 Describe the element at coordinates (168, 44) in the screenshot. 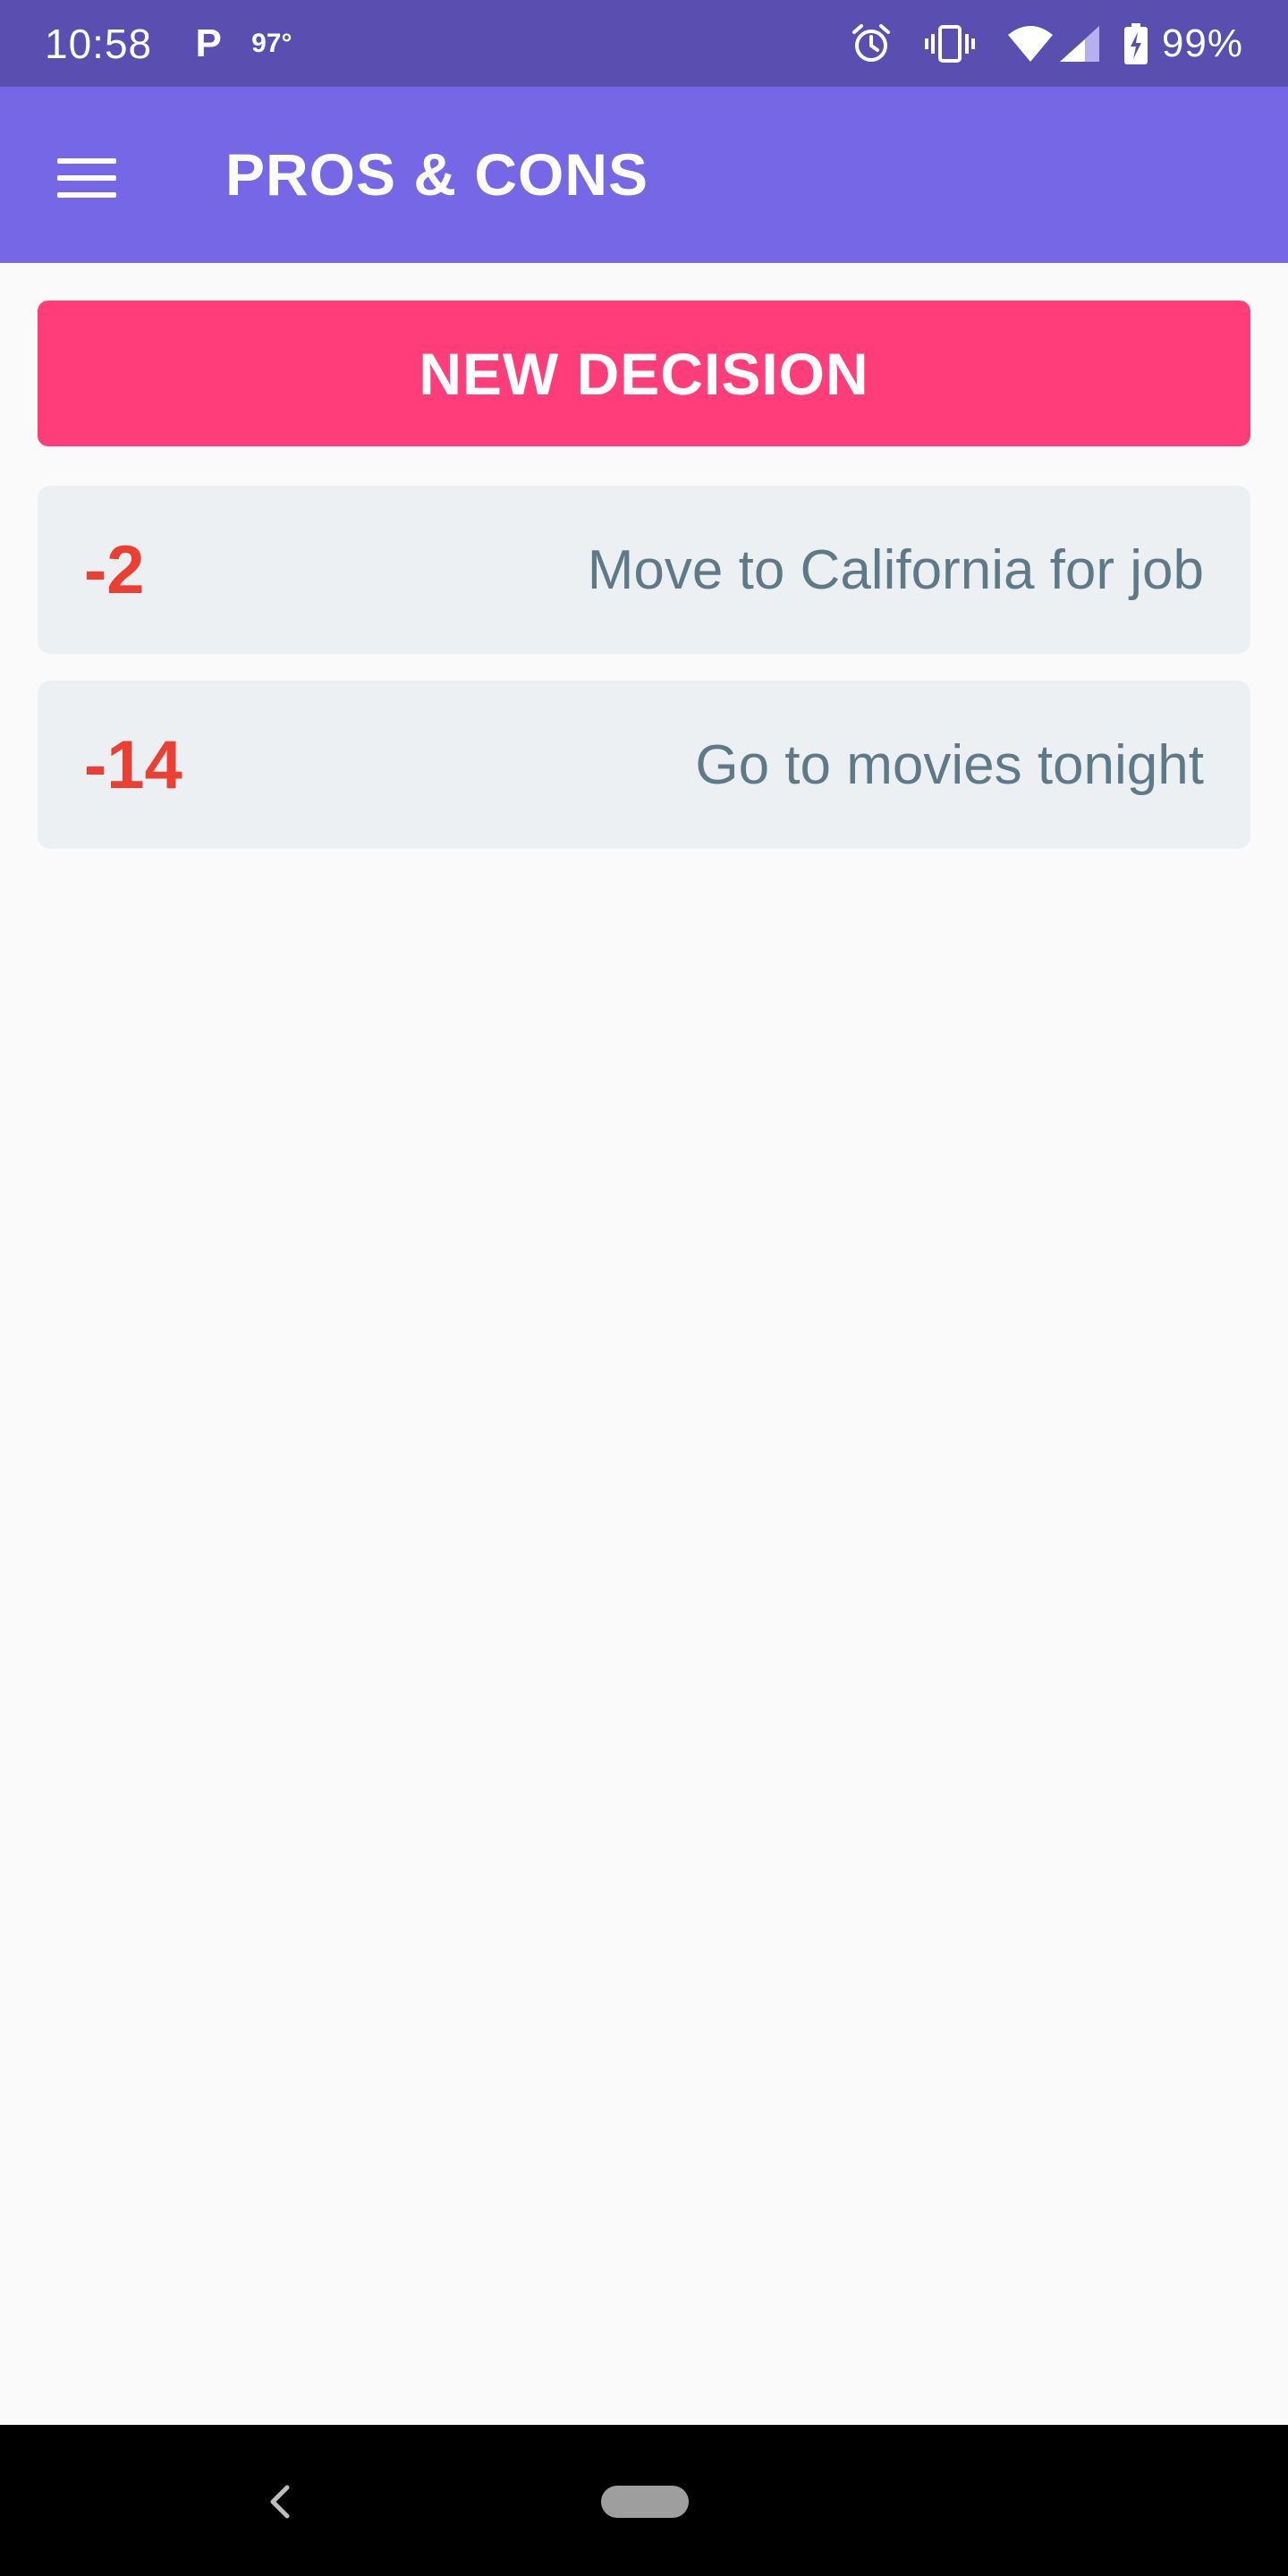

I see `status-left: 10:58 P 97°` at that location.